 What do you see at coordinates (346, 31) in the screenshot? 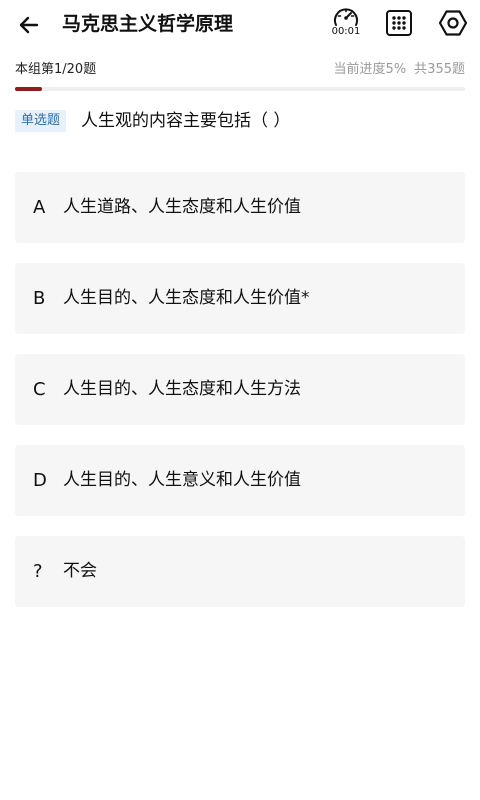
I see `timer-readout: 00:01` at bounding box center [346, 31].